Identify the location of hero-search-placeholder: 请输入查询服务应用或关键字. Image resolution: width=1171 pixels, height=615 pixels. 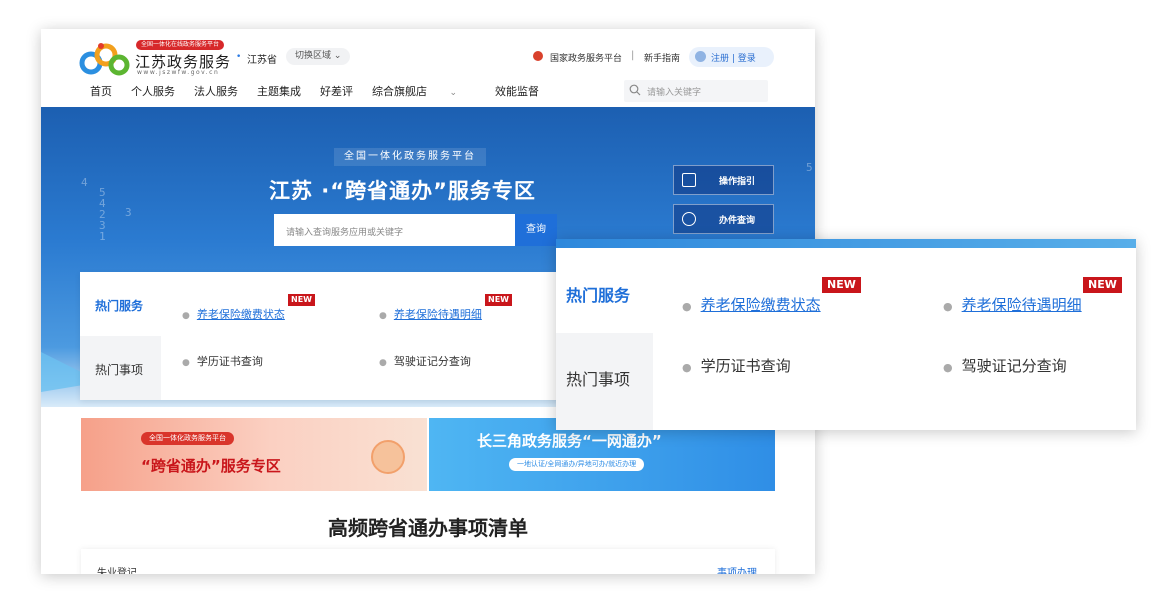
(345, 233).